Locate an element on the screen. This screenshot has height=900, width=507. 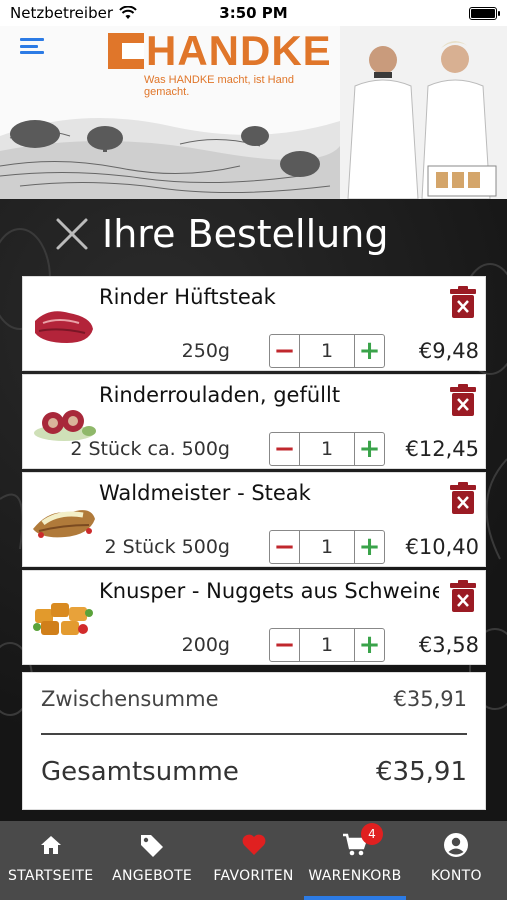
menu-button is located at coordinates (33, 46).